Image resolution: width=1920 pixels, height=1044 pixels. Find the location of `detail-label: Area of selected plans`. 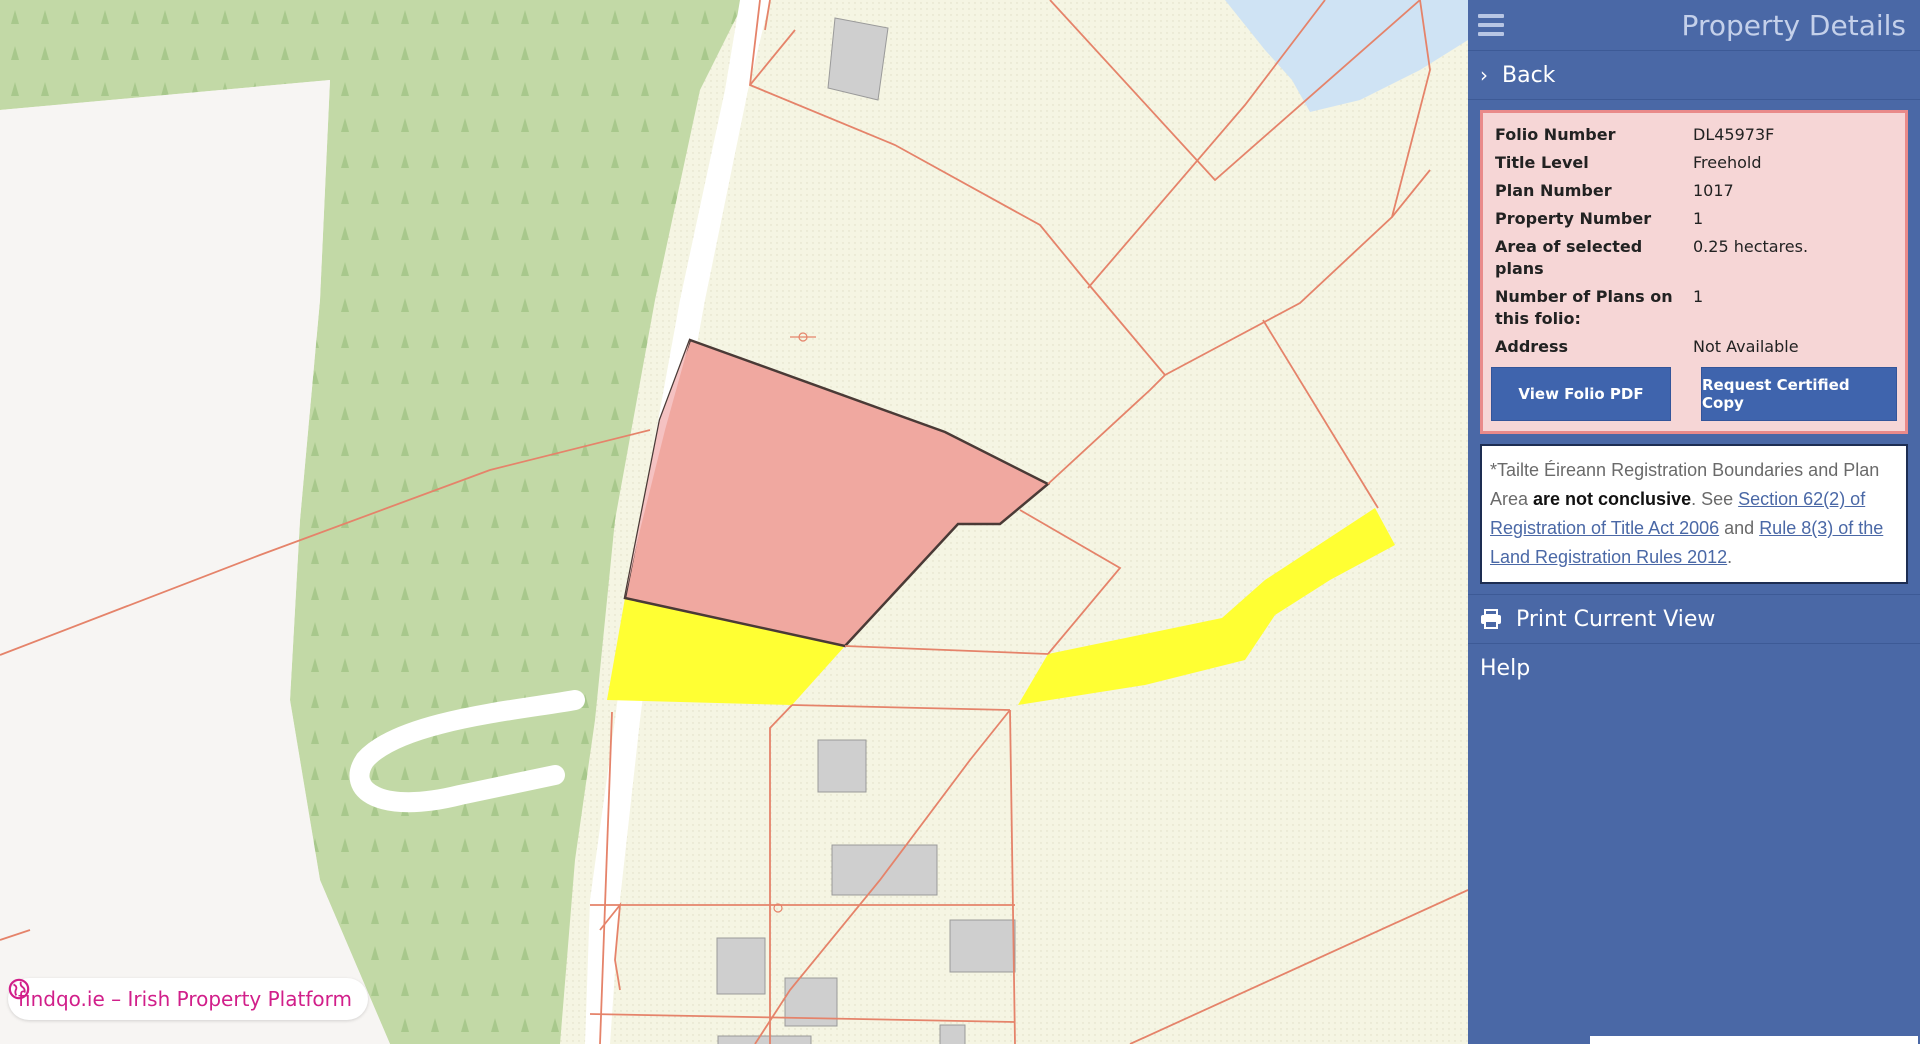

detail-label: Area of selected plans is located at coordinates (1569, 257).